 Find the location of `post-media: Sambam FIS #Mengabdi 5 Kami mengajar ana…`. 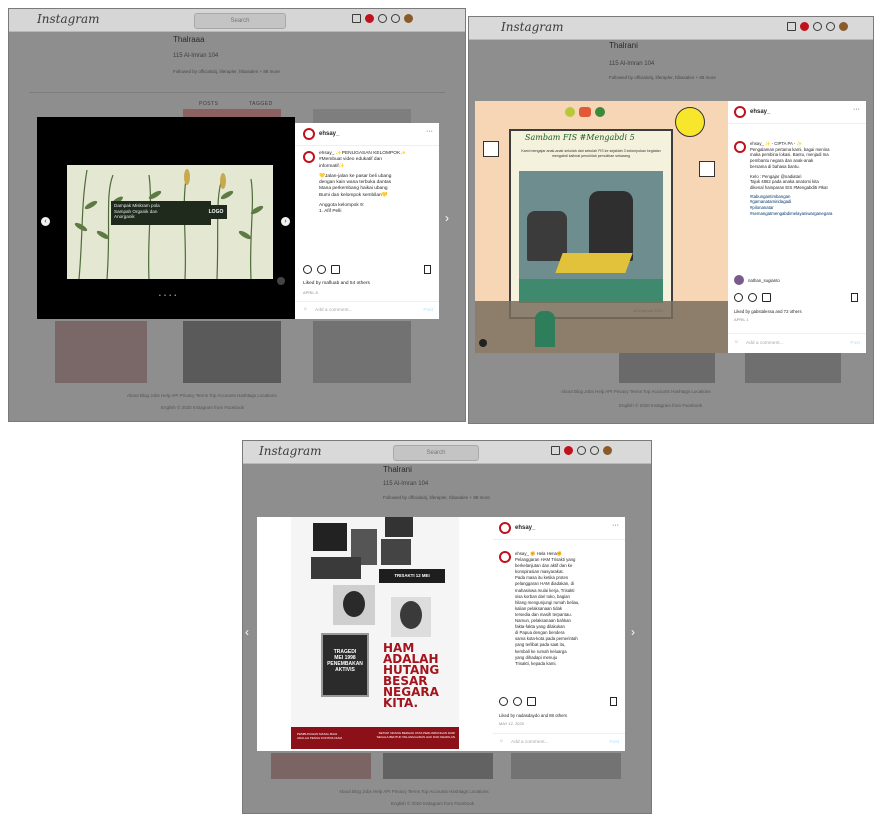

post-media: Sambam FIS #Mengabdi 5 Kami mengajar ana… is located at coordinates (601, 227).